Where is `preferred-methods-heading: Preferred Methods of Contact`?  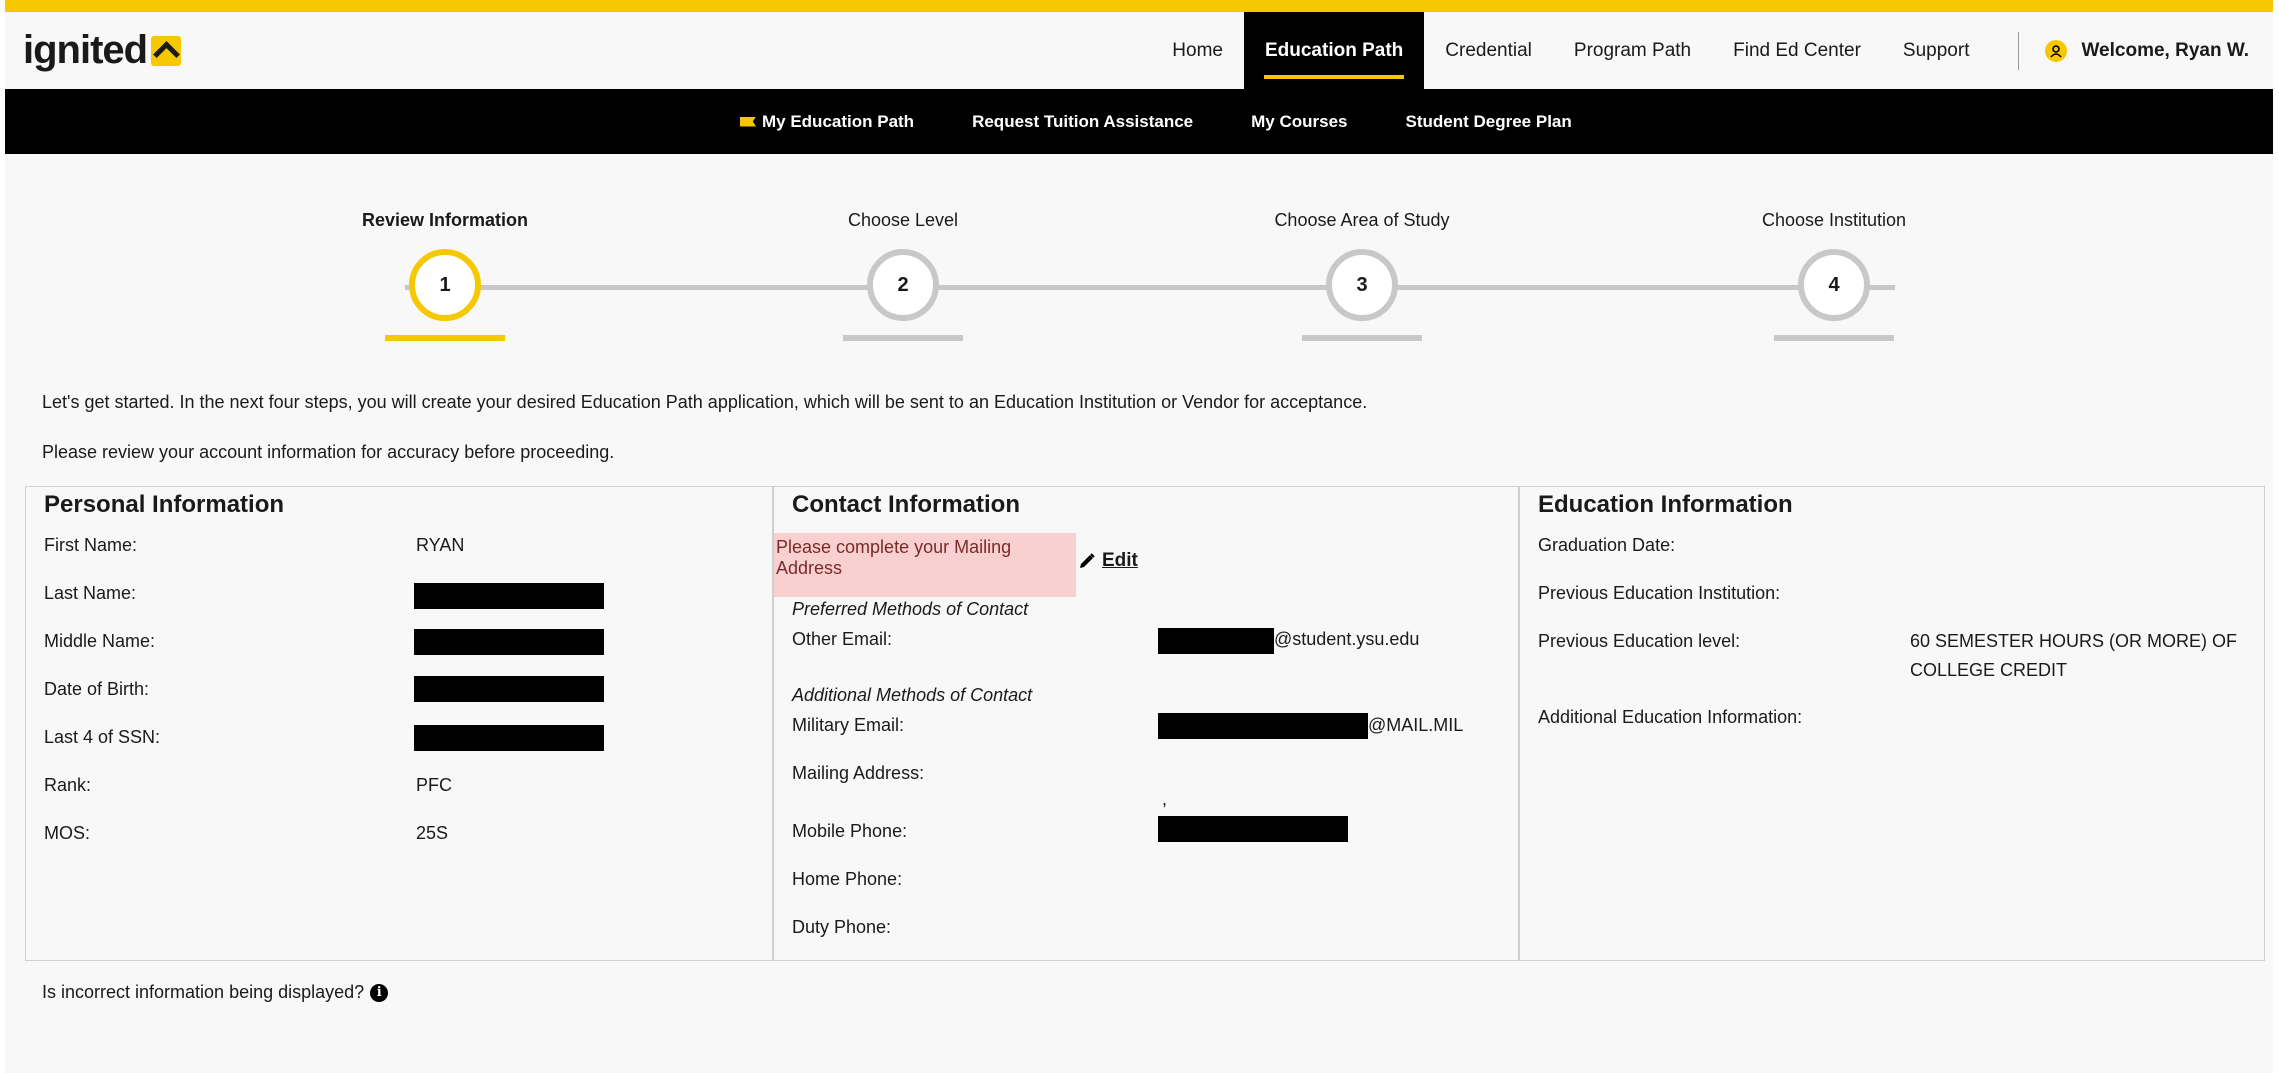 preferred-methods-heading: Preferred Methods of Contact is located at coordinates (910, 609).